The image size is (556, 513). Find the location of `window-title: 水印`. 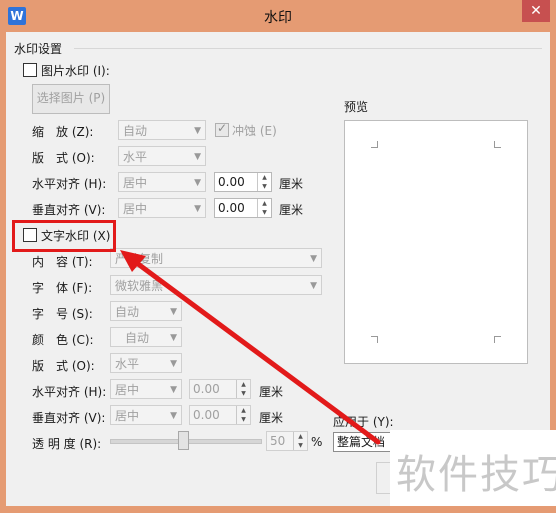

window-title: 水印 is located at coordinates (278, 18).